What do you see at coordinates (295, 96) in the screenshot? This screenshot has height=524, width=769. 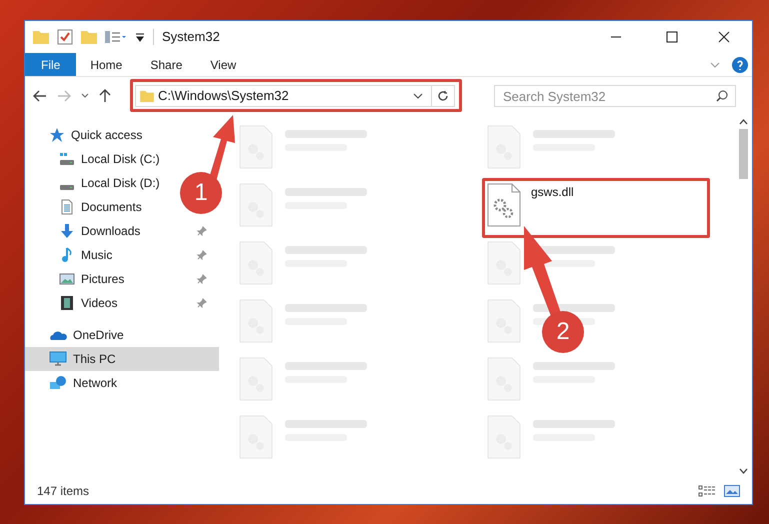 I see `address-bar: C:\Windows\System32` at bounding box center [295, 96].